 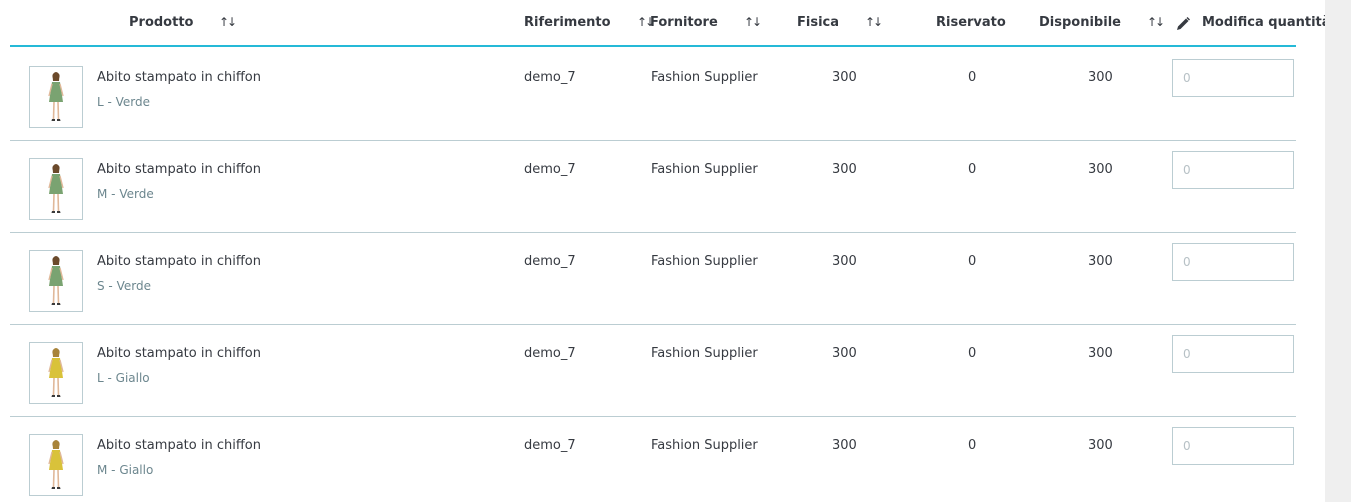 I want to click on scrollbar, so click(x=1338, y=251).